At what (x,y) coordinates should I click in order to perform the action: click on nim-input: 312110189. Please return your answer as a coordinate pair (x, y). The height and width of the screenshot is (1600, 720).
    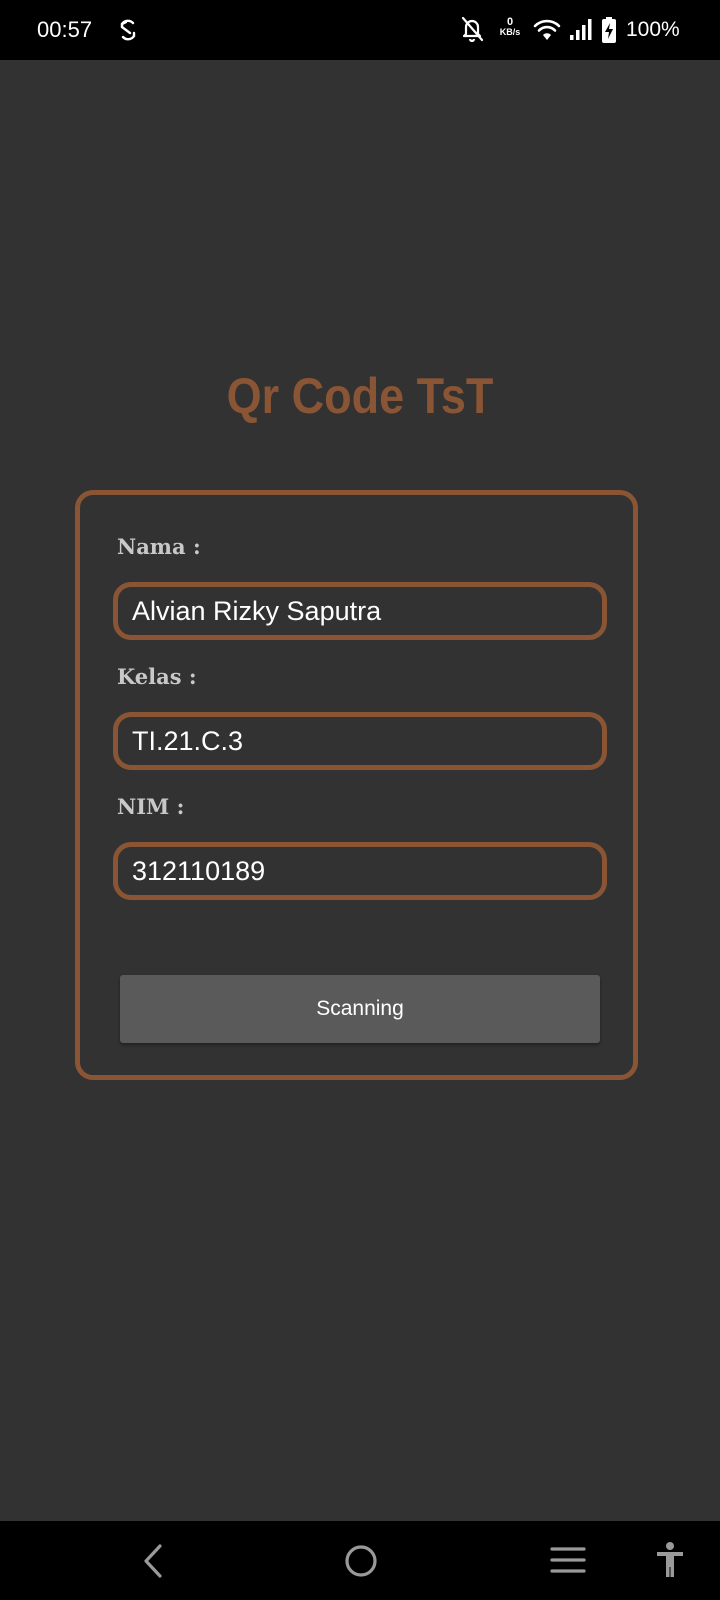
    Looking at the image, I should click on (360, 871).